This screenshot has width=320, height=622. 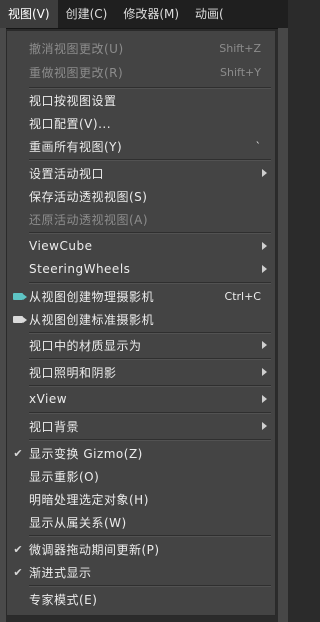 I want to click on physical-camera-icon, so click(x=20, y=296).